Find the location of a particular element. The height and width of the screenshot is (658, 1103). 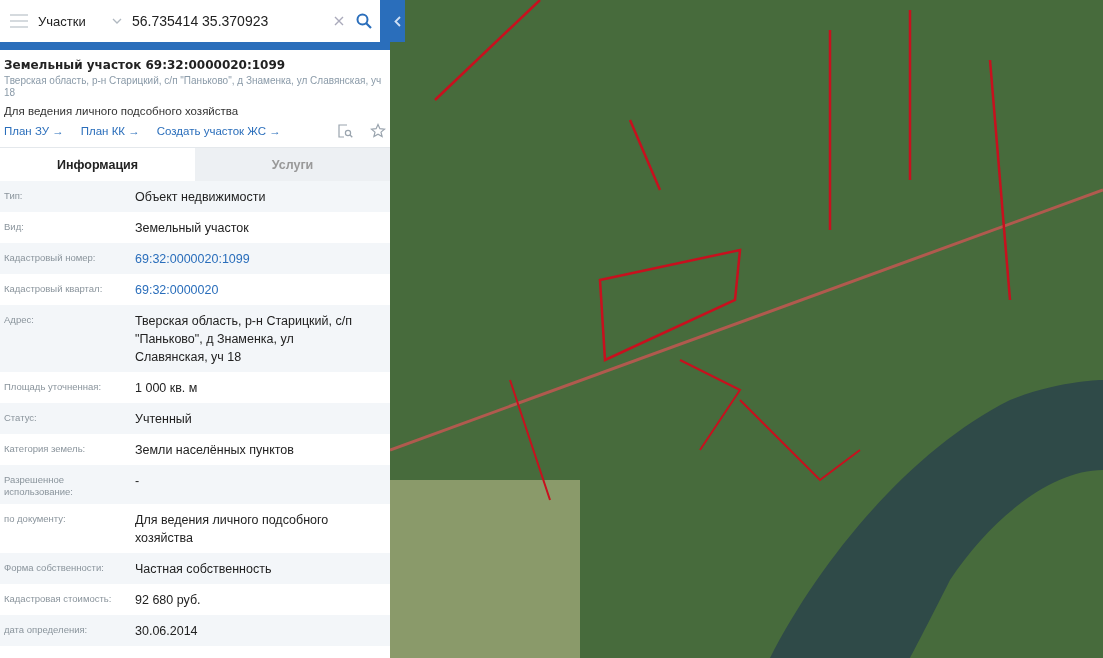

clear-icon is located at coordinates (339, 21).